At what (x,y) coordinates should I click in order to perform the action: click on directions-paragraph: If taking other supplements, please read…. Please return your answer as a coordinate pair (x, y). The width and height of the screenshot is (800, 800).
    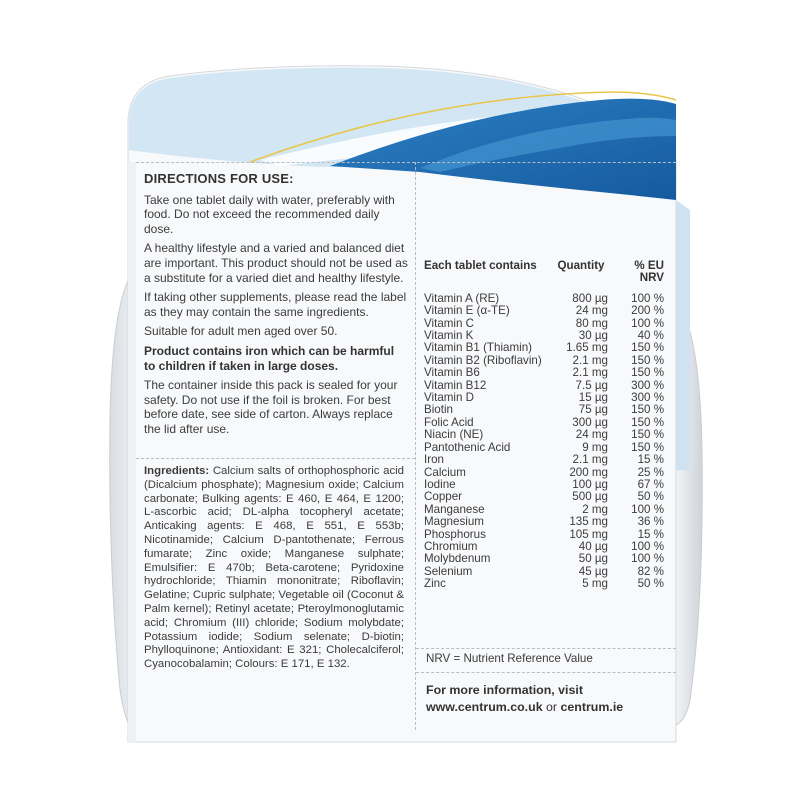
    Looking at the image, I should click on (275, 304).